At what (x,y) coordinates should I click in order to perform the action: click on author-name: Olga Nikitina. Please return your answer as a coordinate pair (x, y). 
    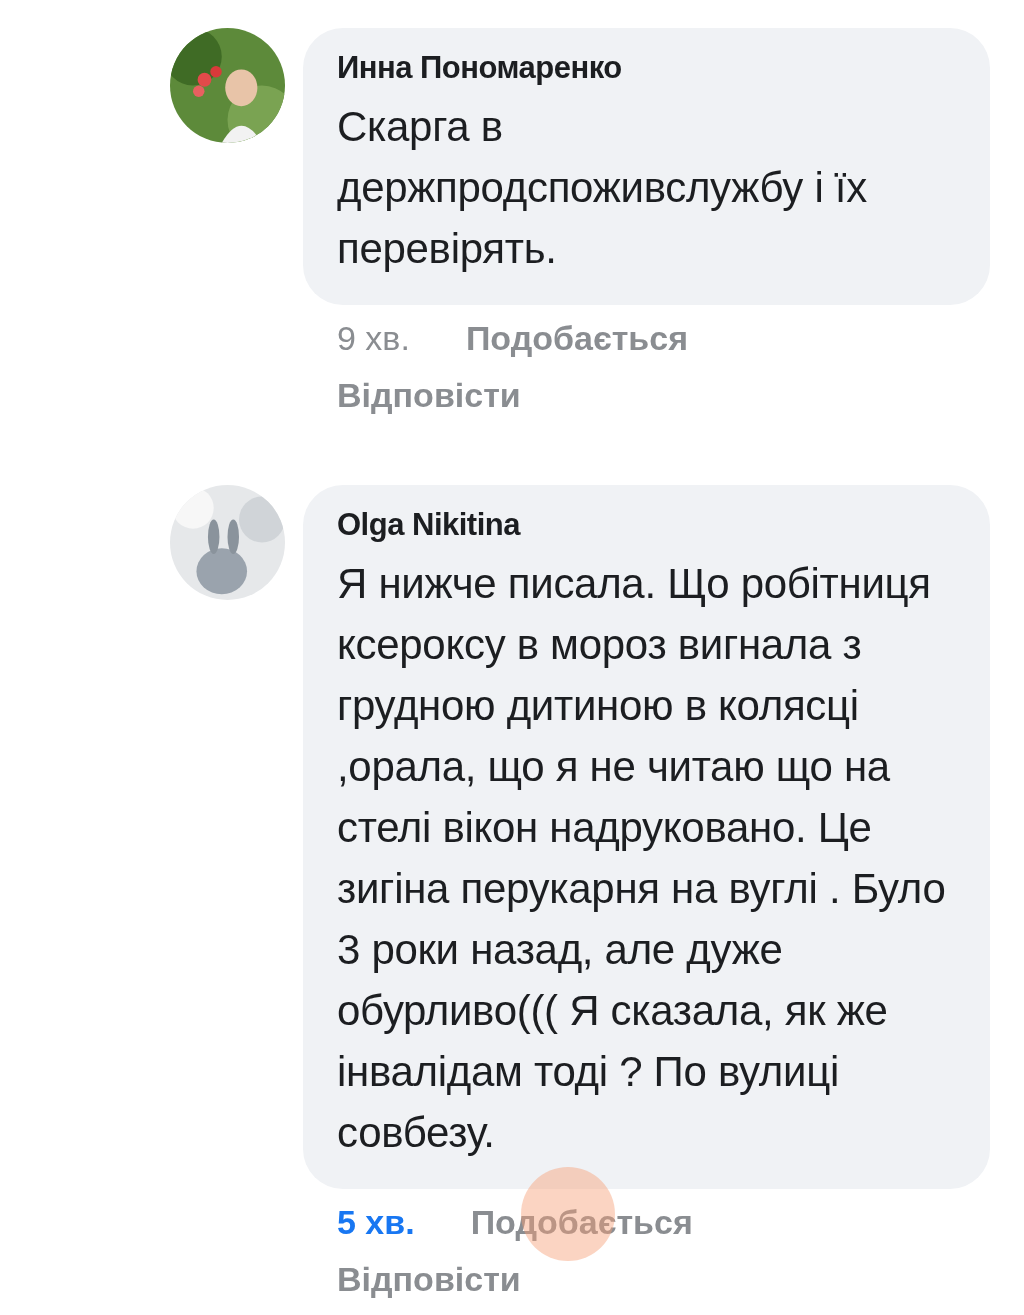
    Looking at the image, I should click on (429, 525).